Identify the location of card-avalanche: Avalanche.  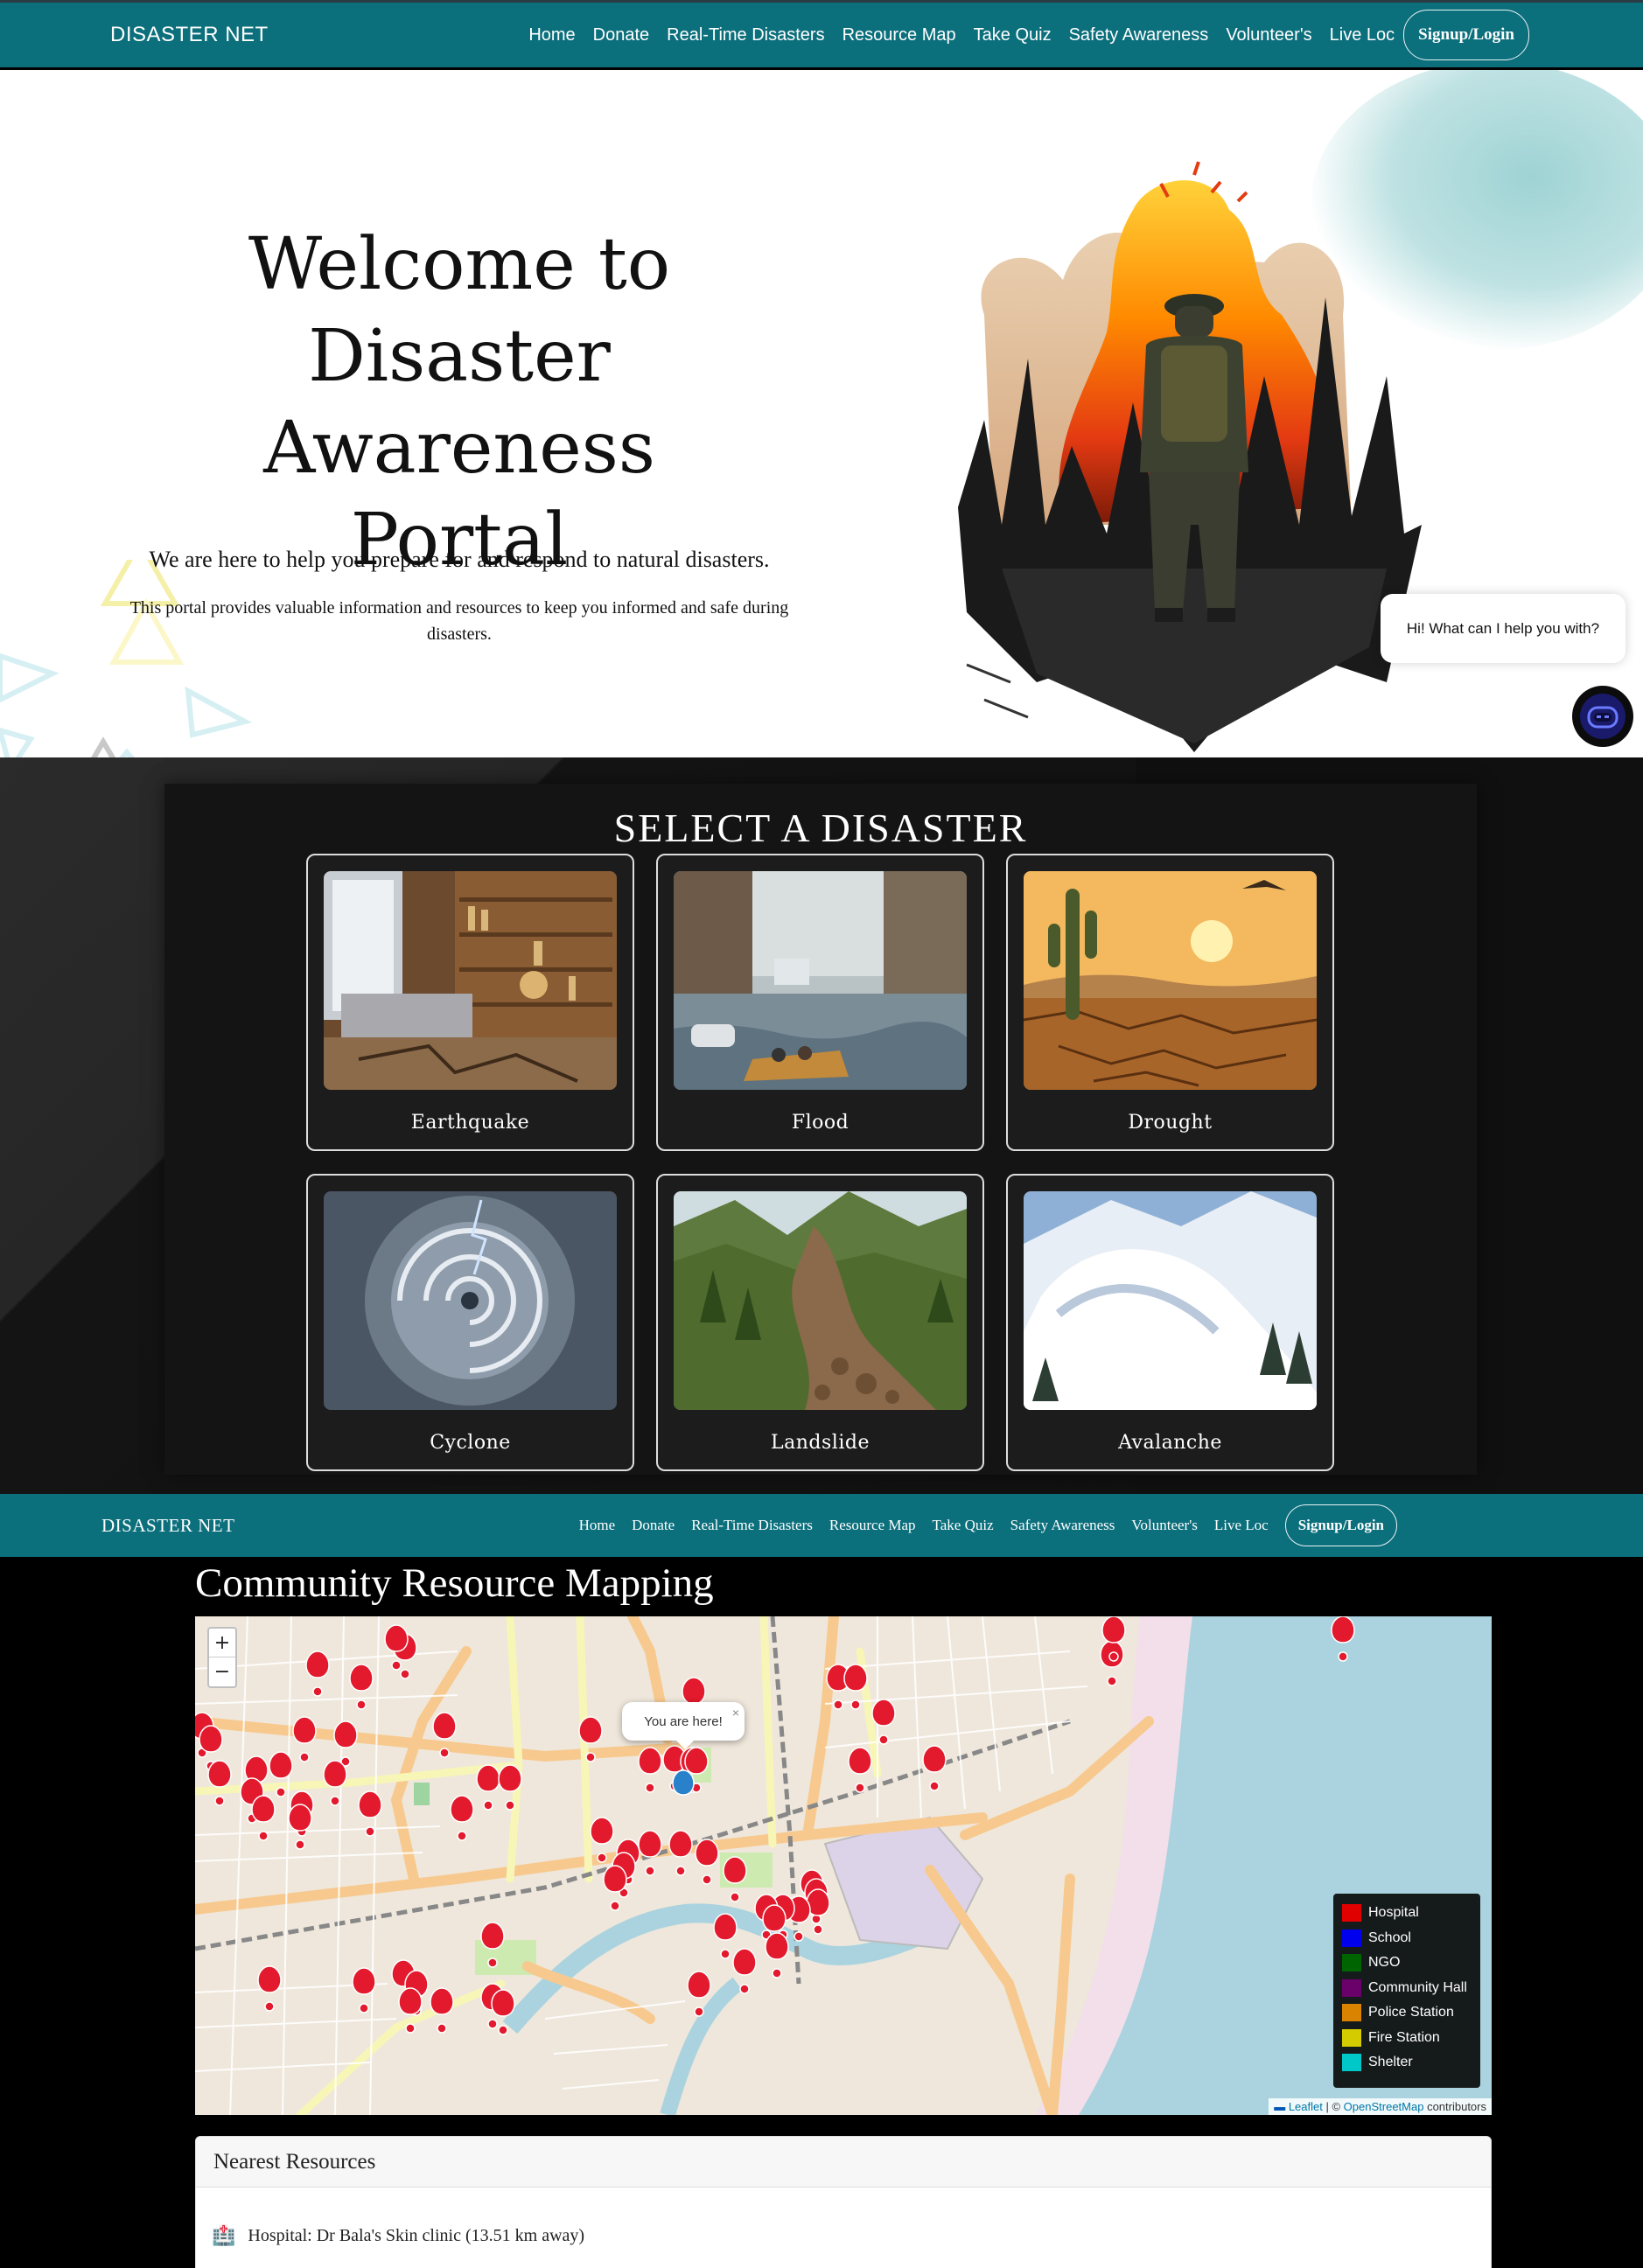
(1170, 1322).